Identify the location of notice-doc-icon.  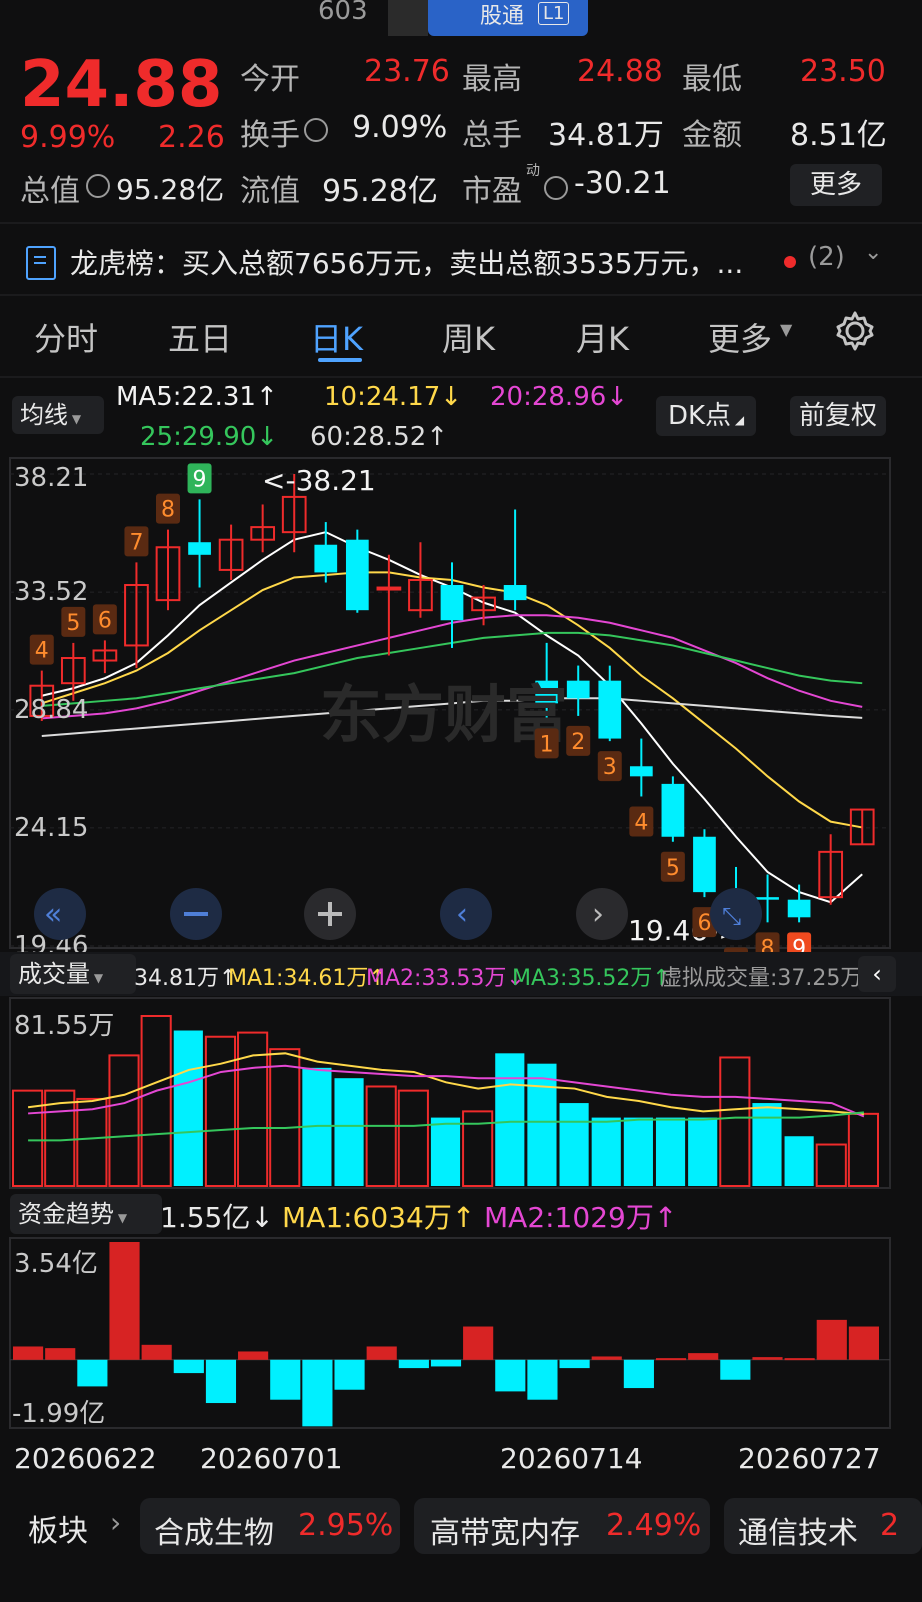
(41, 263).